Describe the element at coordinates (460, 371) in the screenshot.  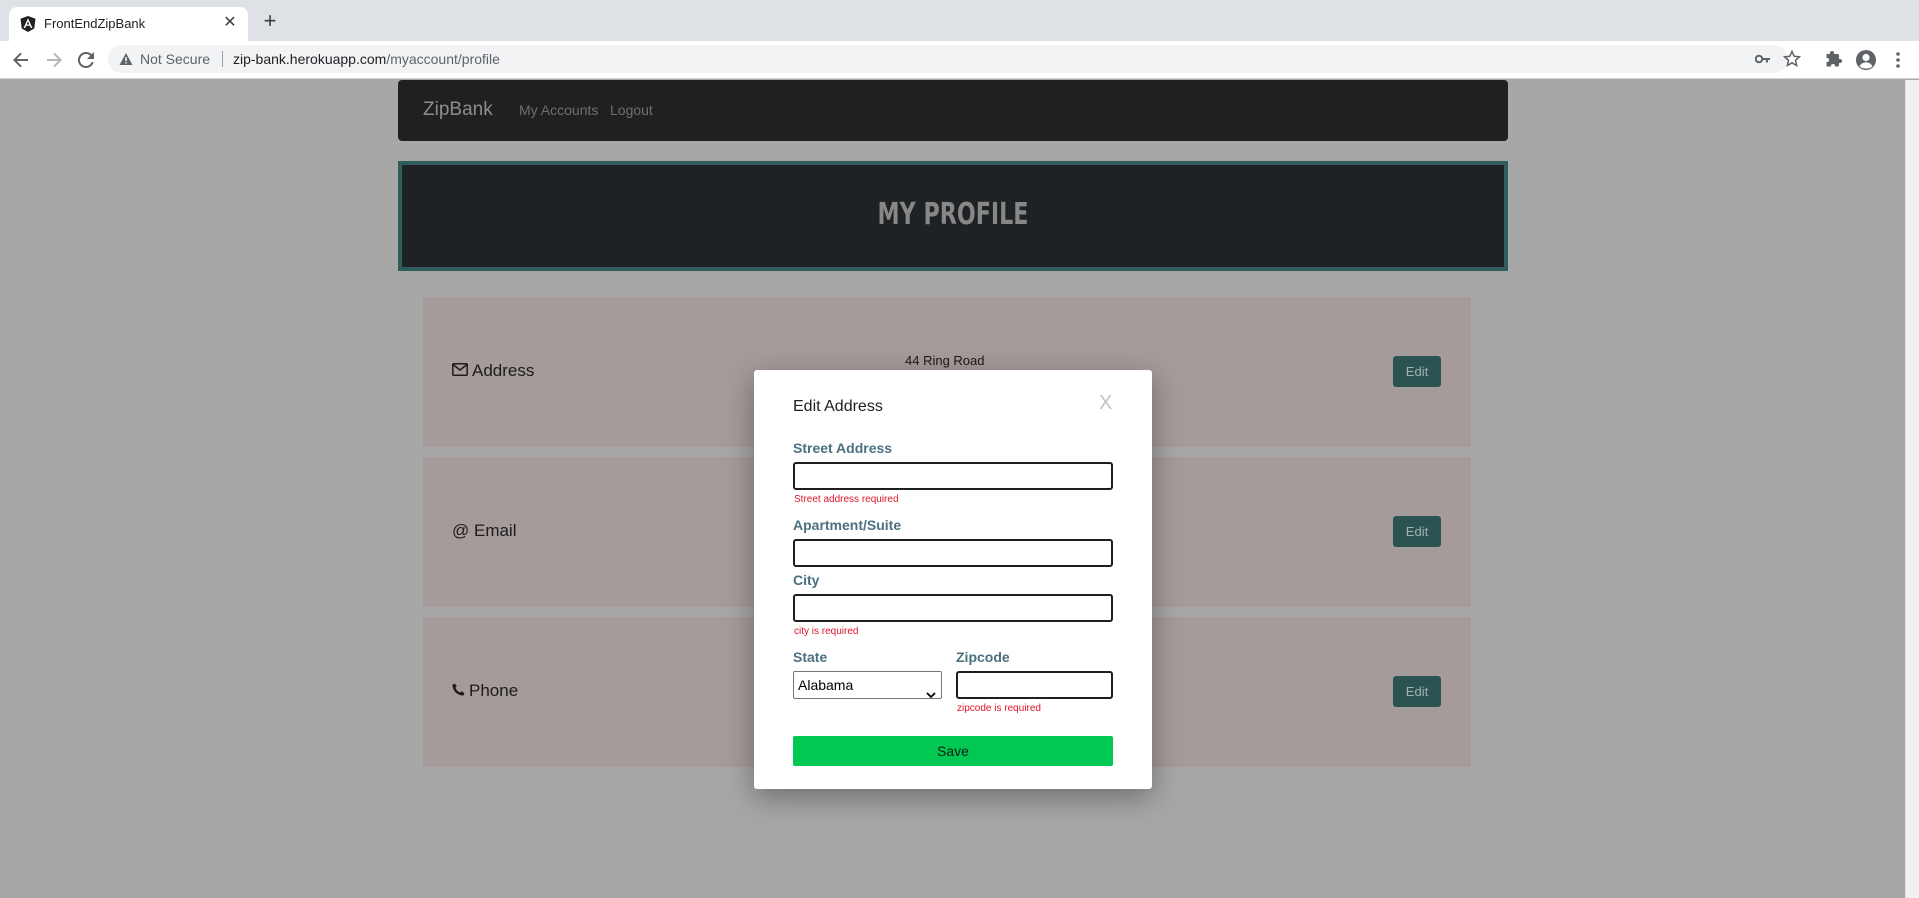
I see `envelope-icon` at that location.